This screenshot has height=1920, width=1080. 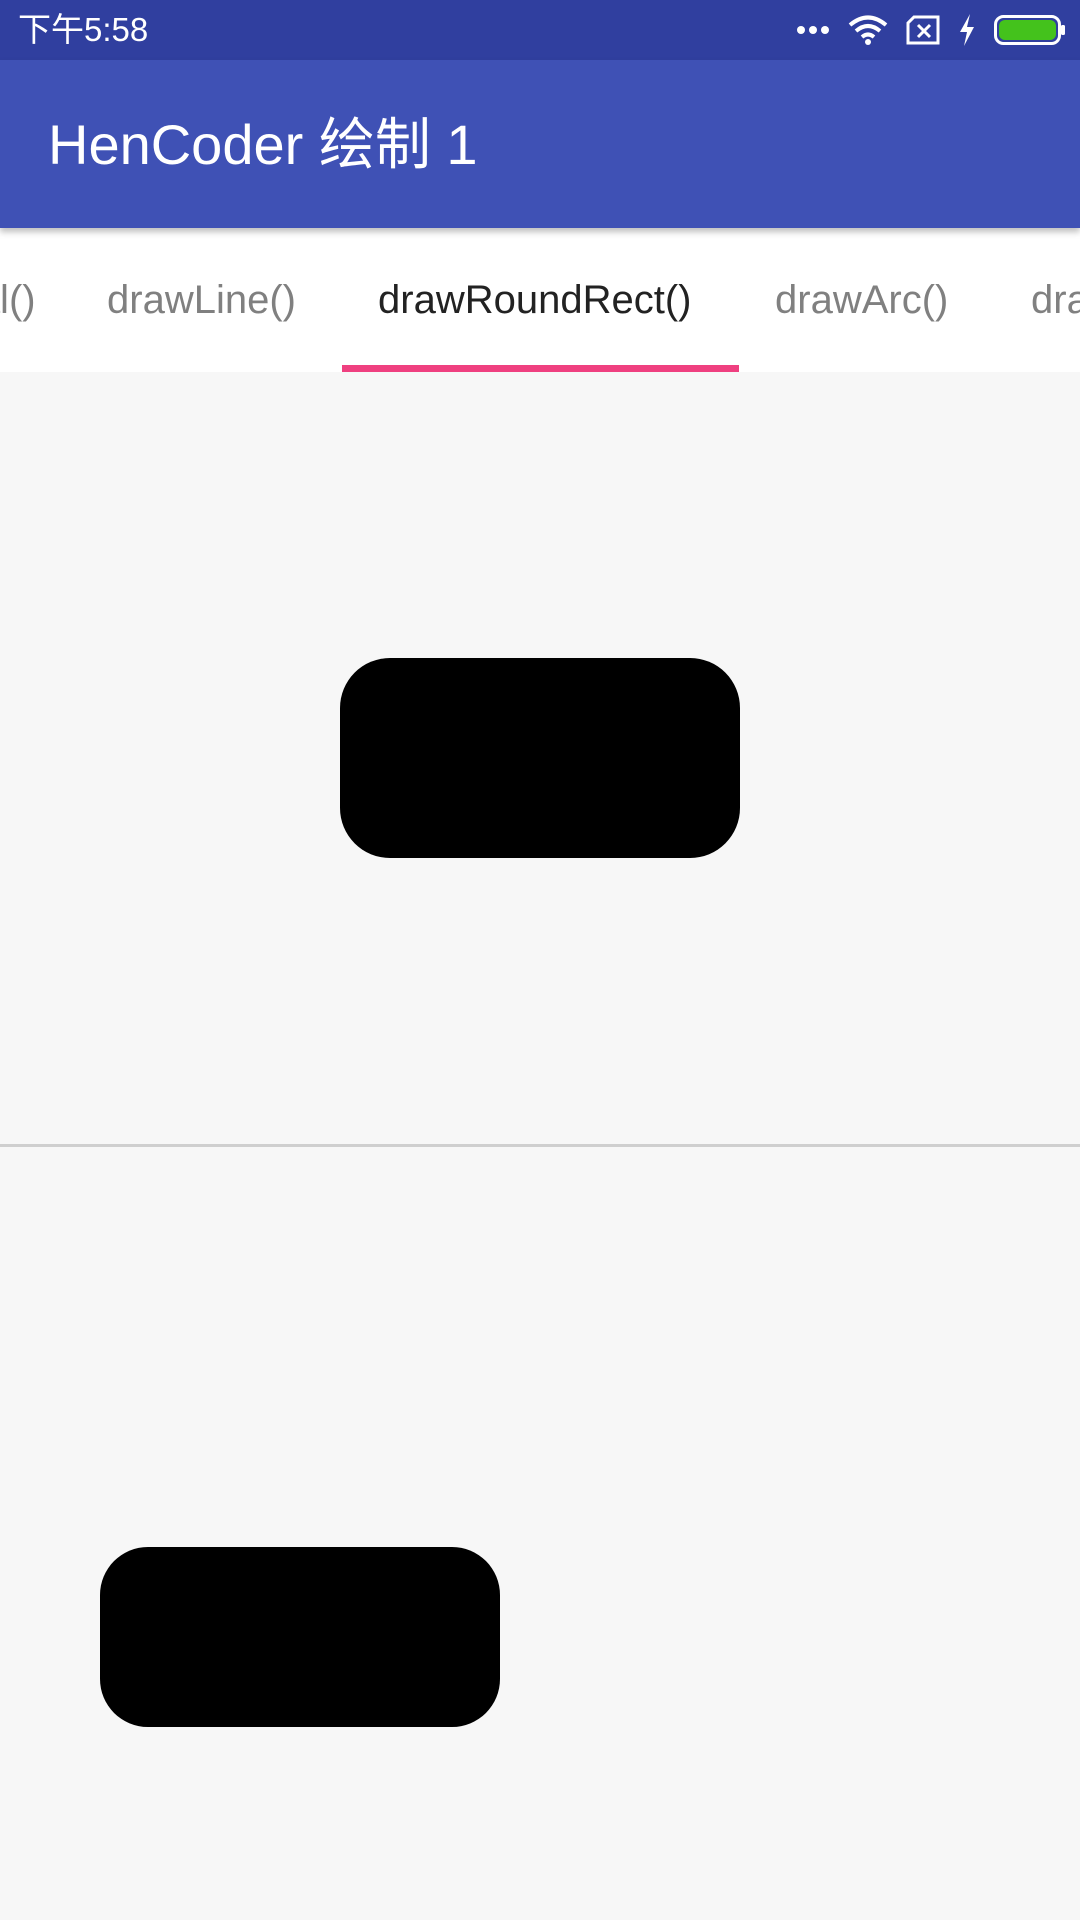 I want to click on no-sim-icon, so click(x=923, y=30).